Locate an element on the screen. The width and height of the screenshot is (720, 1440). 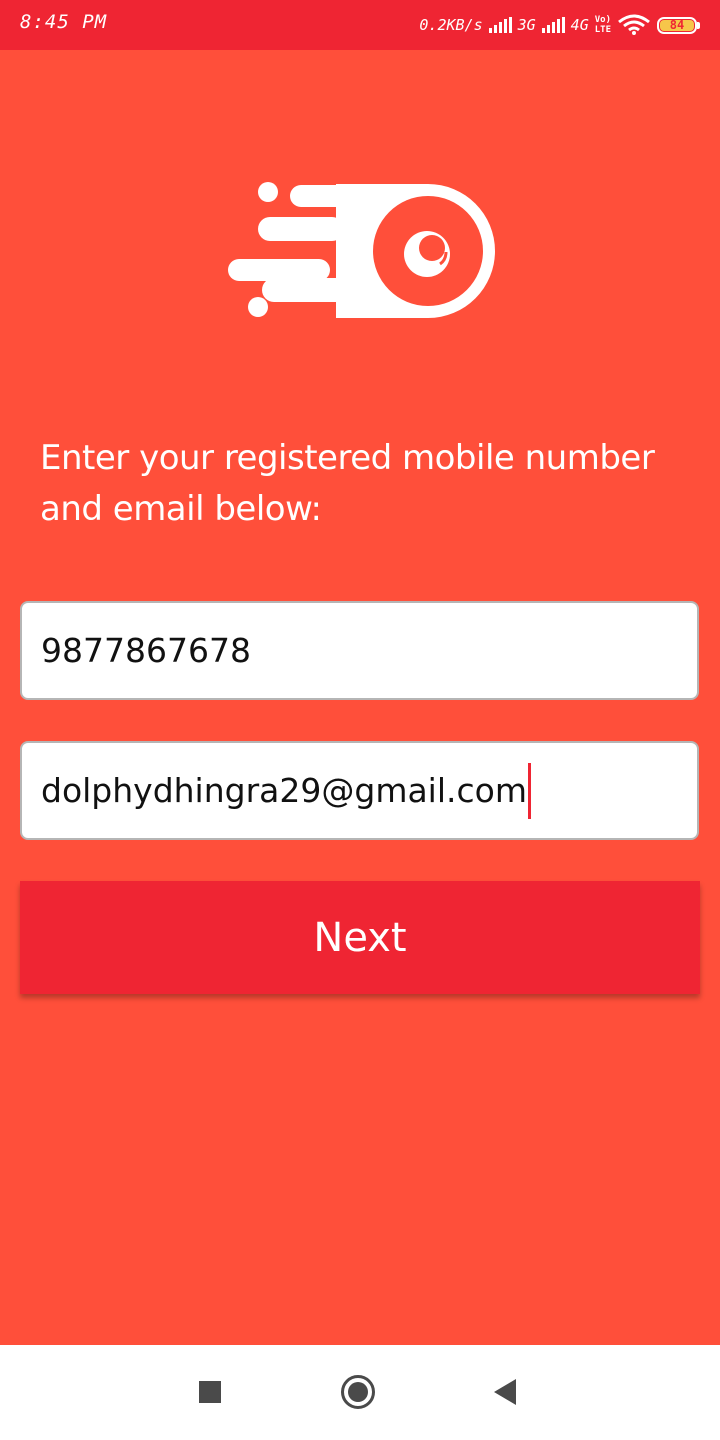
mobile-number-field: 9877867678 is located at coordinates (359, 650).